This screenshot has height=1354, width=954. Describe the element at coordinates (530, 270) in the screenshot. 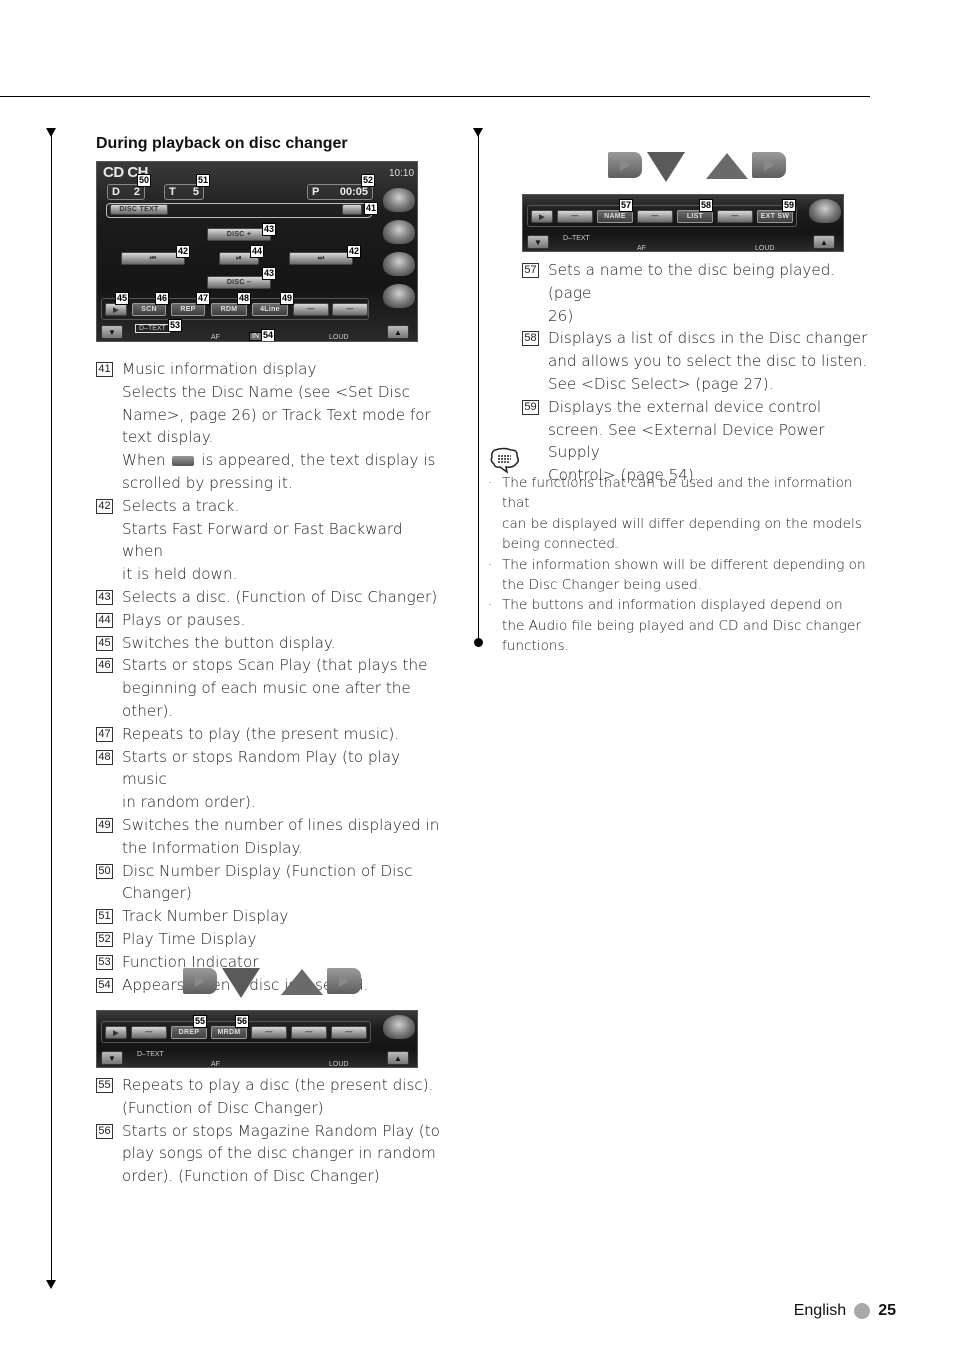

I see `item-number: 57` at that location.